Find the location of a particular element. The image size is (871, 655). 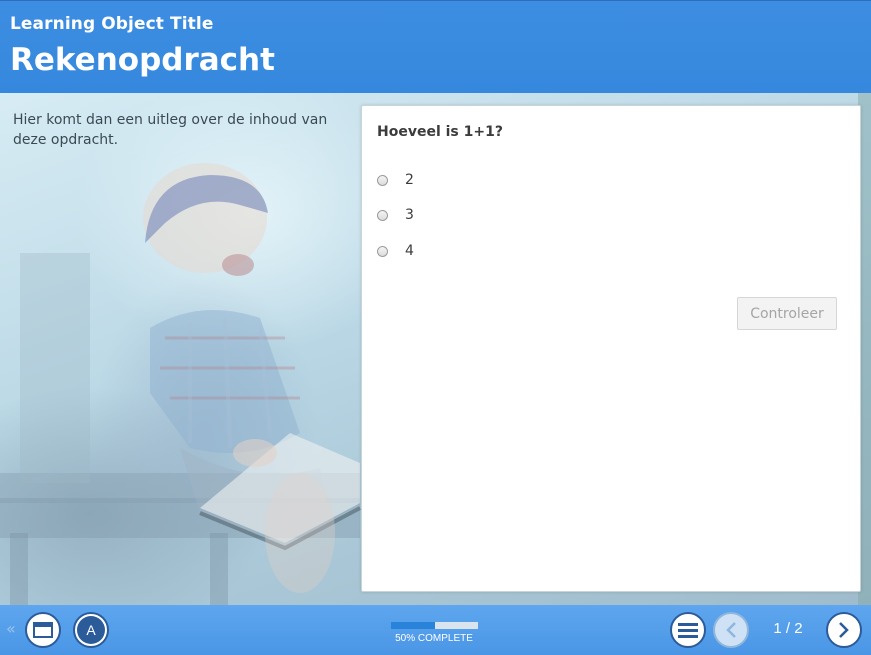

window-button is located at coordinates (43, 630).